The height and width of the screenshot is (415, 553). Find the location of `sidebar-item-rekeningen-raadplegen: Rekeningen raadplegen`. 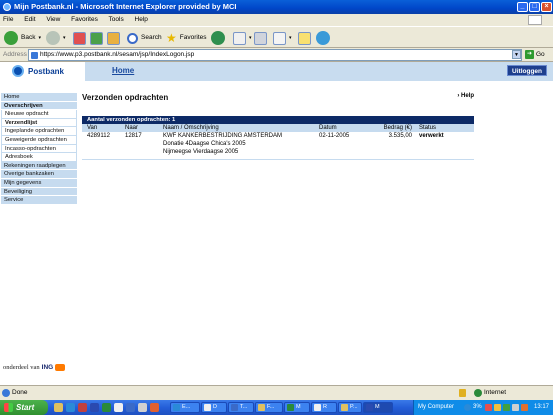

sidebar-item-rekeningen-raadplegen: Rekeningen raadplegen is located at coordinates (39, 166).